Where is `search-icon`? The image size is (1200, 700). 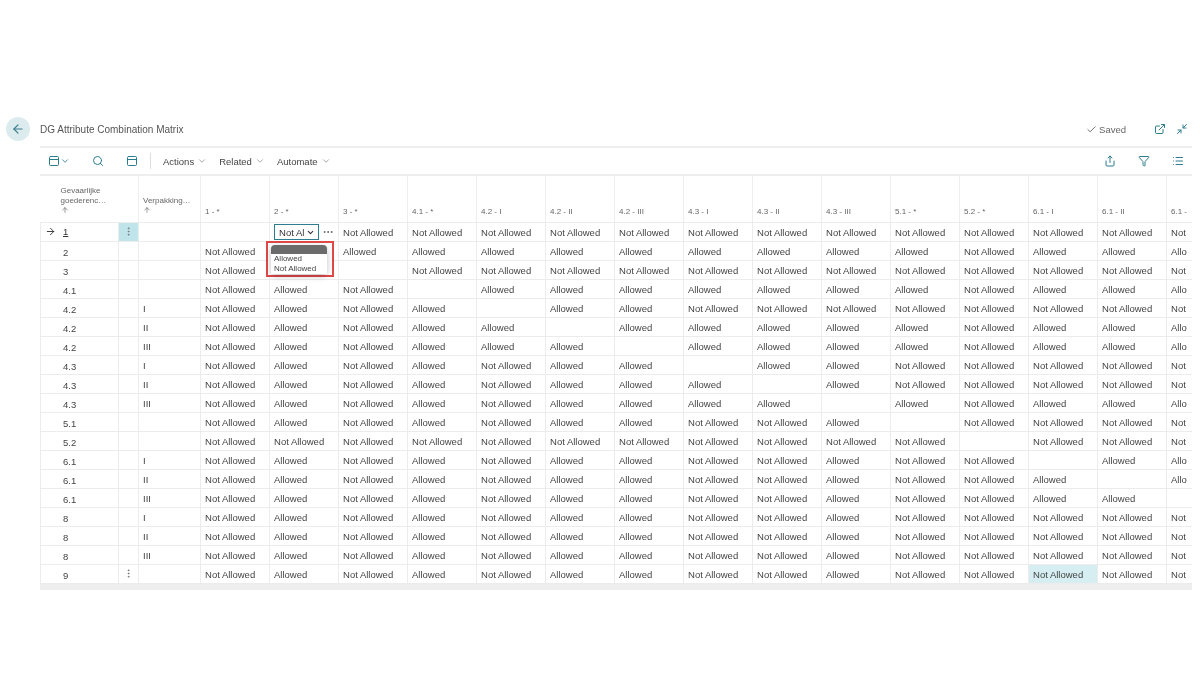
search-icon is located at coordinates (98, 161).